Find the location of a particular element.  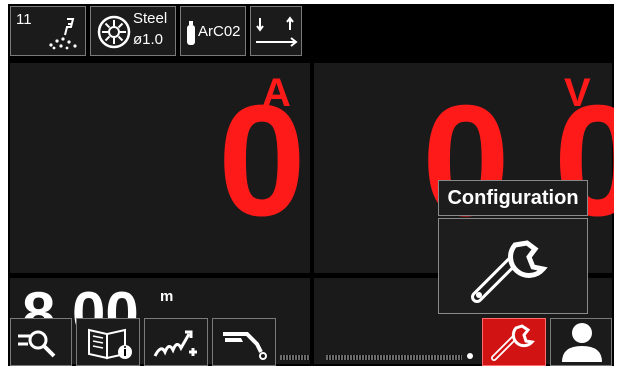

configuration-label: Configuration is located at coordinates (513, 198).